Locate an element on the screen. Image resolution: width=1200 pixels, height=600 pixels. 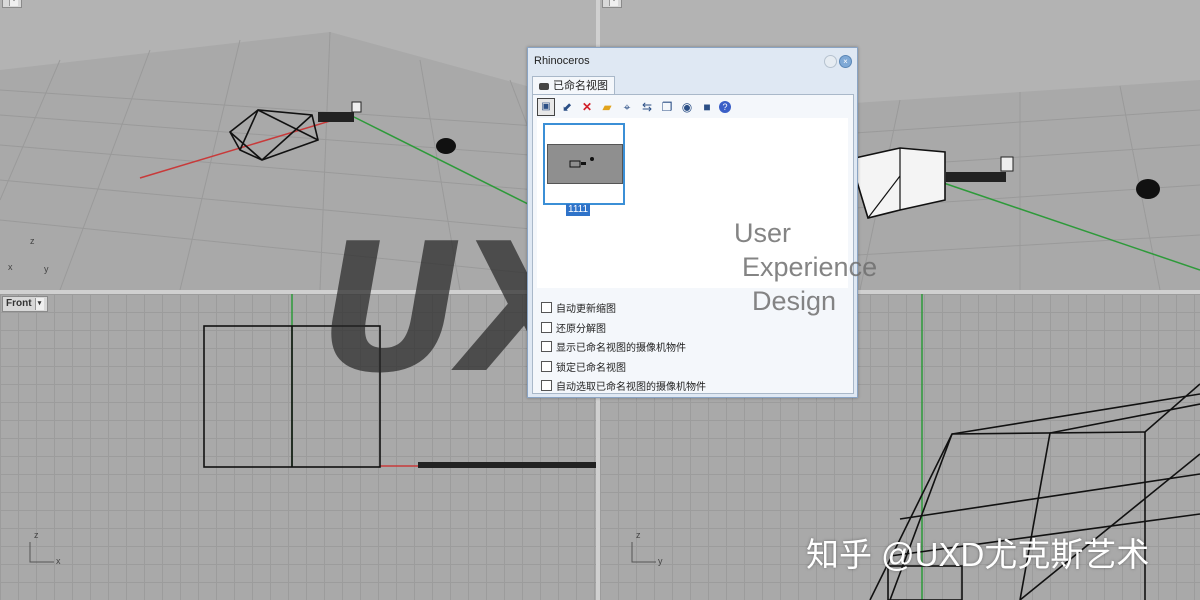
show-camera-objects-checkbox: 显示已命名视图的摄像机物件 is located at coordinates (623, 347).